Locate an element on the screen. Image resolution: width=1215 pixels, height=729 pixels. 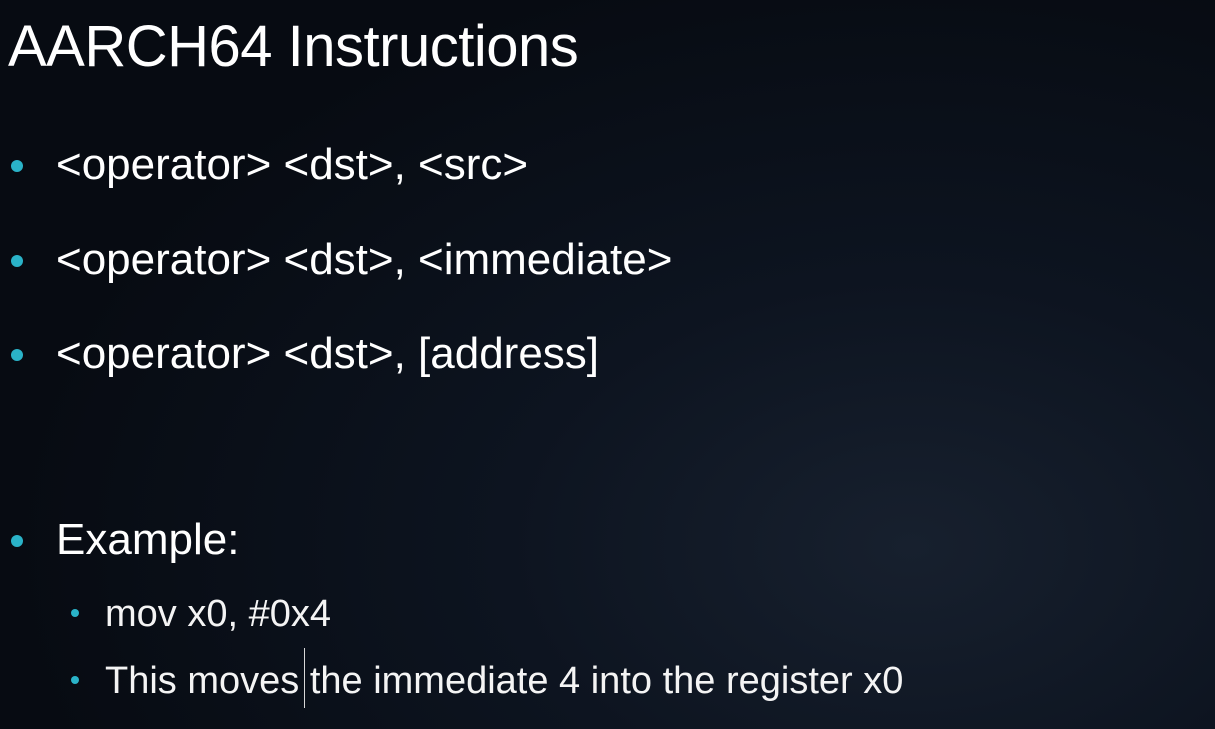
text-cursor is located at coordinates (304, 678).